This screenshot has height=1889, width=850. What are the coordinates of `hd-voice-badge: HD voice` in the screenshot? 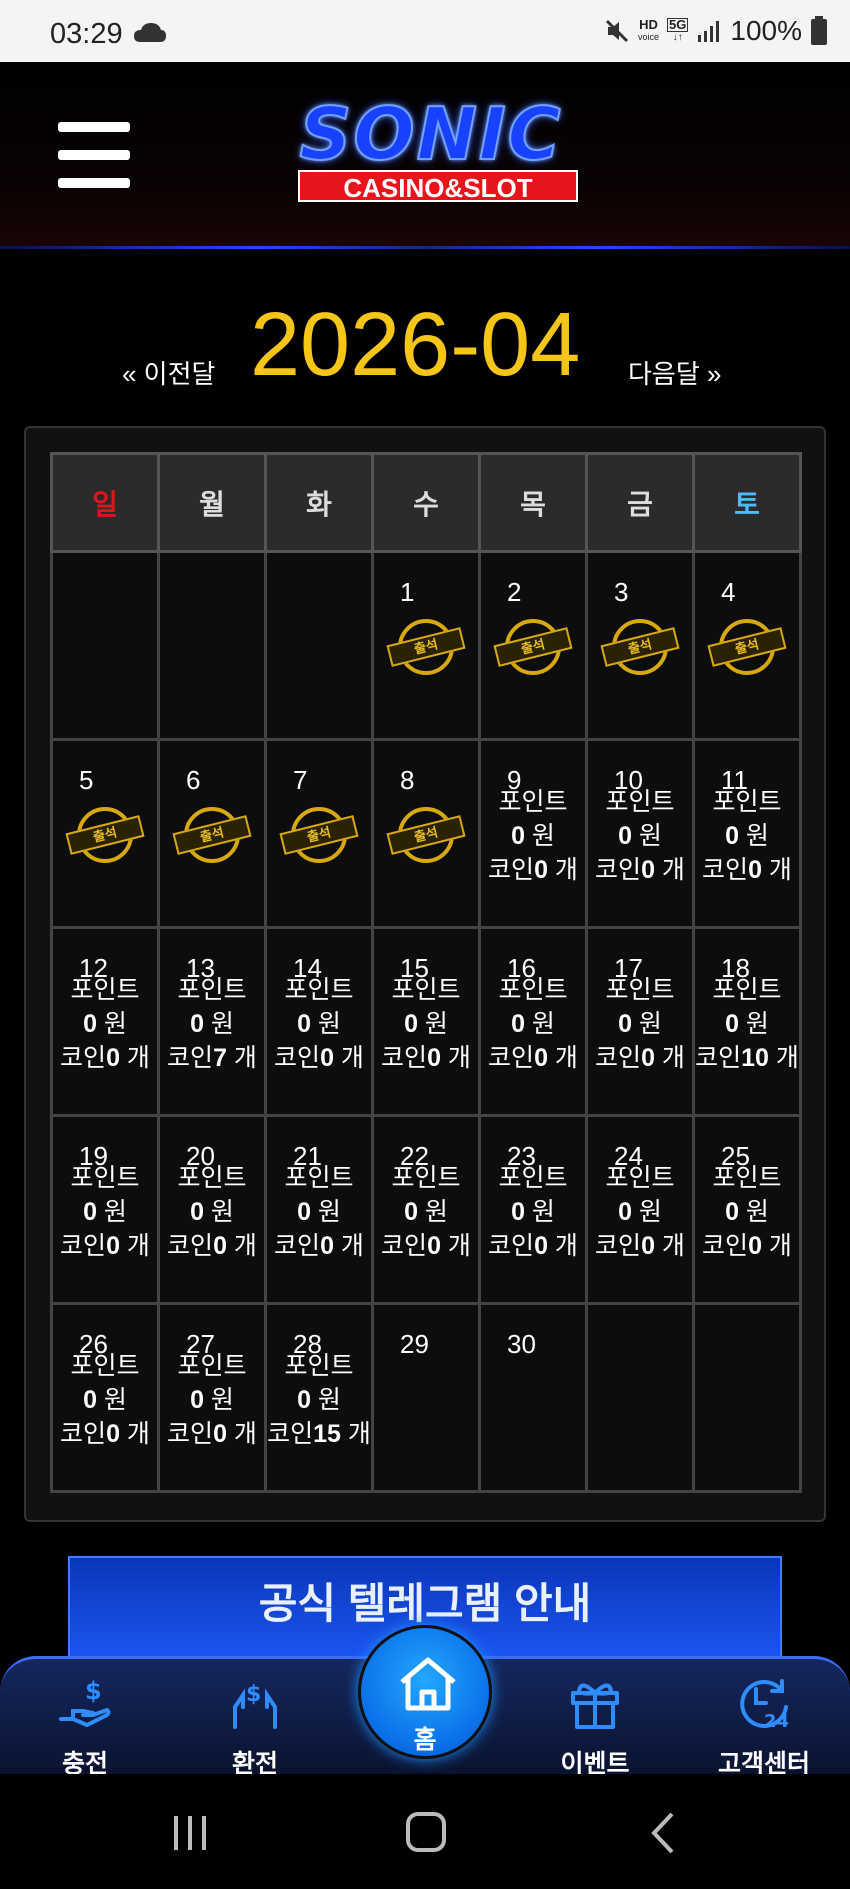 It's located at (649, 29).